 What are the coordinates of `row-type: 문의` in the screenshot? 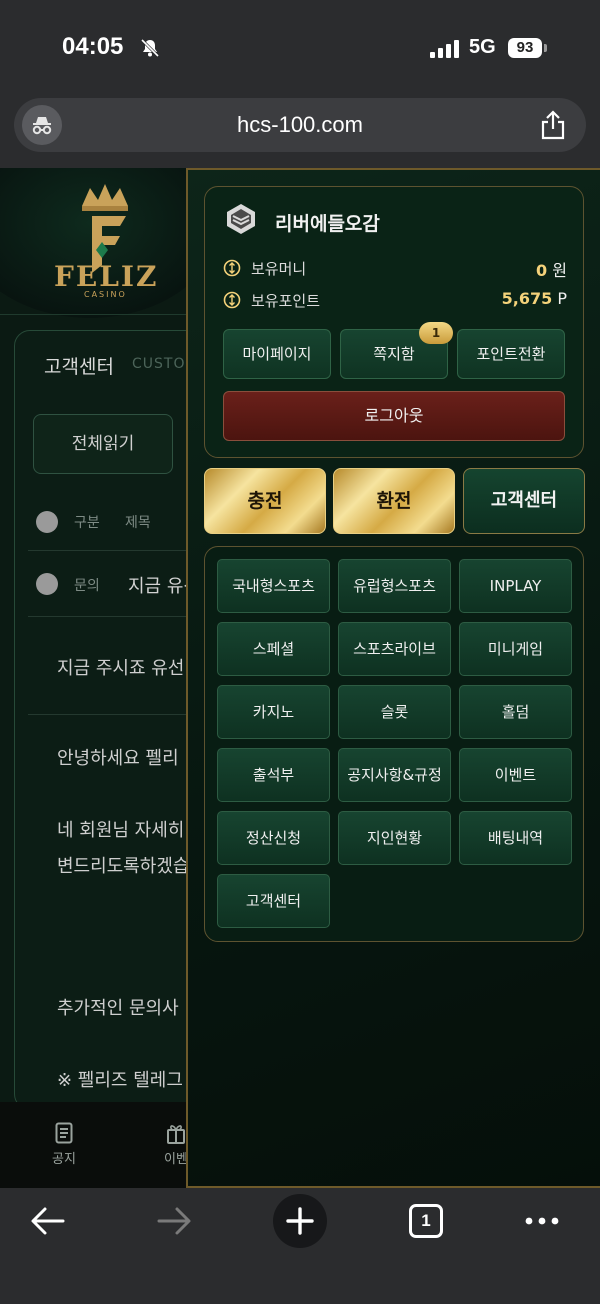 It's located at (87, 586).